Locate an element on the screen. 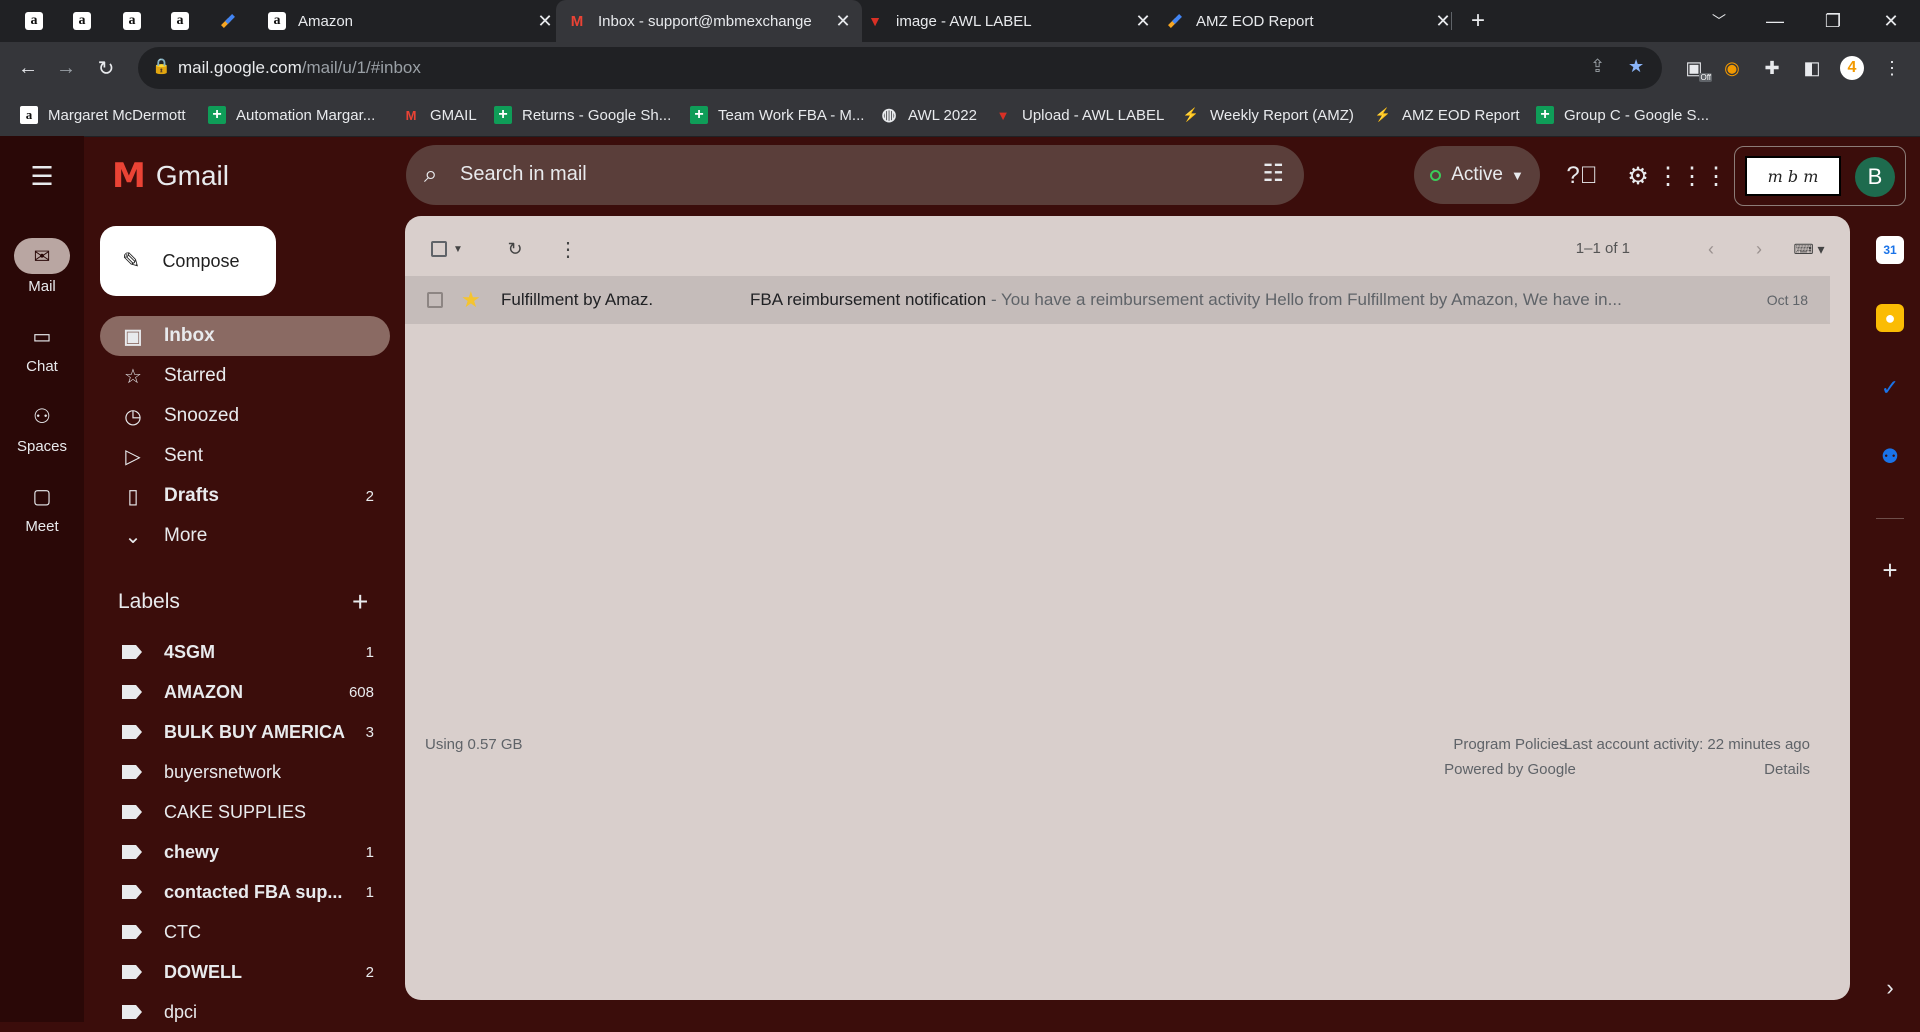 The image size is (1920, 1032). status-button: Active ▼ is located at coordinates (1477, 175).